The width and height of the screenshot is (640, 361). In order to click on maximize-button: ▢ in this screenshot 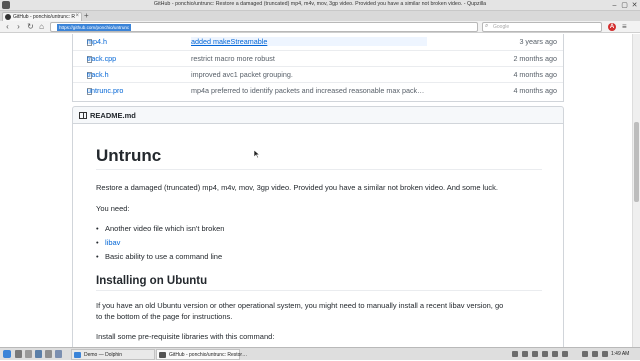, I will do `click(624, 5)`.